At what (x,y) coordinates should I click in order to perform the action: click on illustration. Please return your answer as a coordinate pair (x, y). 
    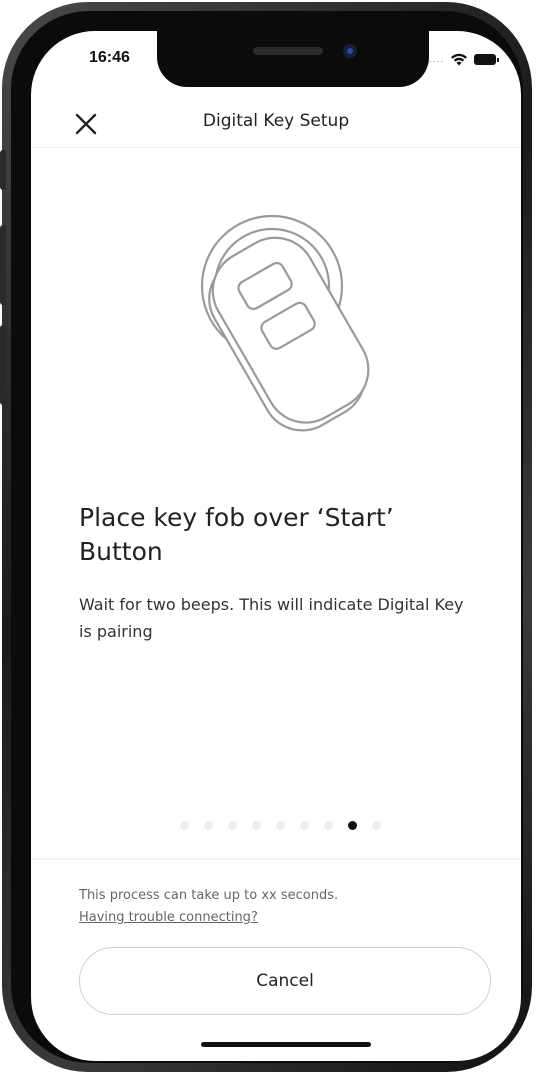
    Looking at the image, I should click on (286, 323).